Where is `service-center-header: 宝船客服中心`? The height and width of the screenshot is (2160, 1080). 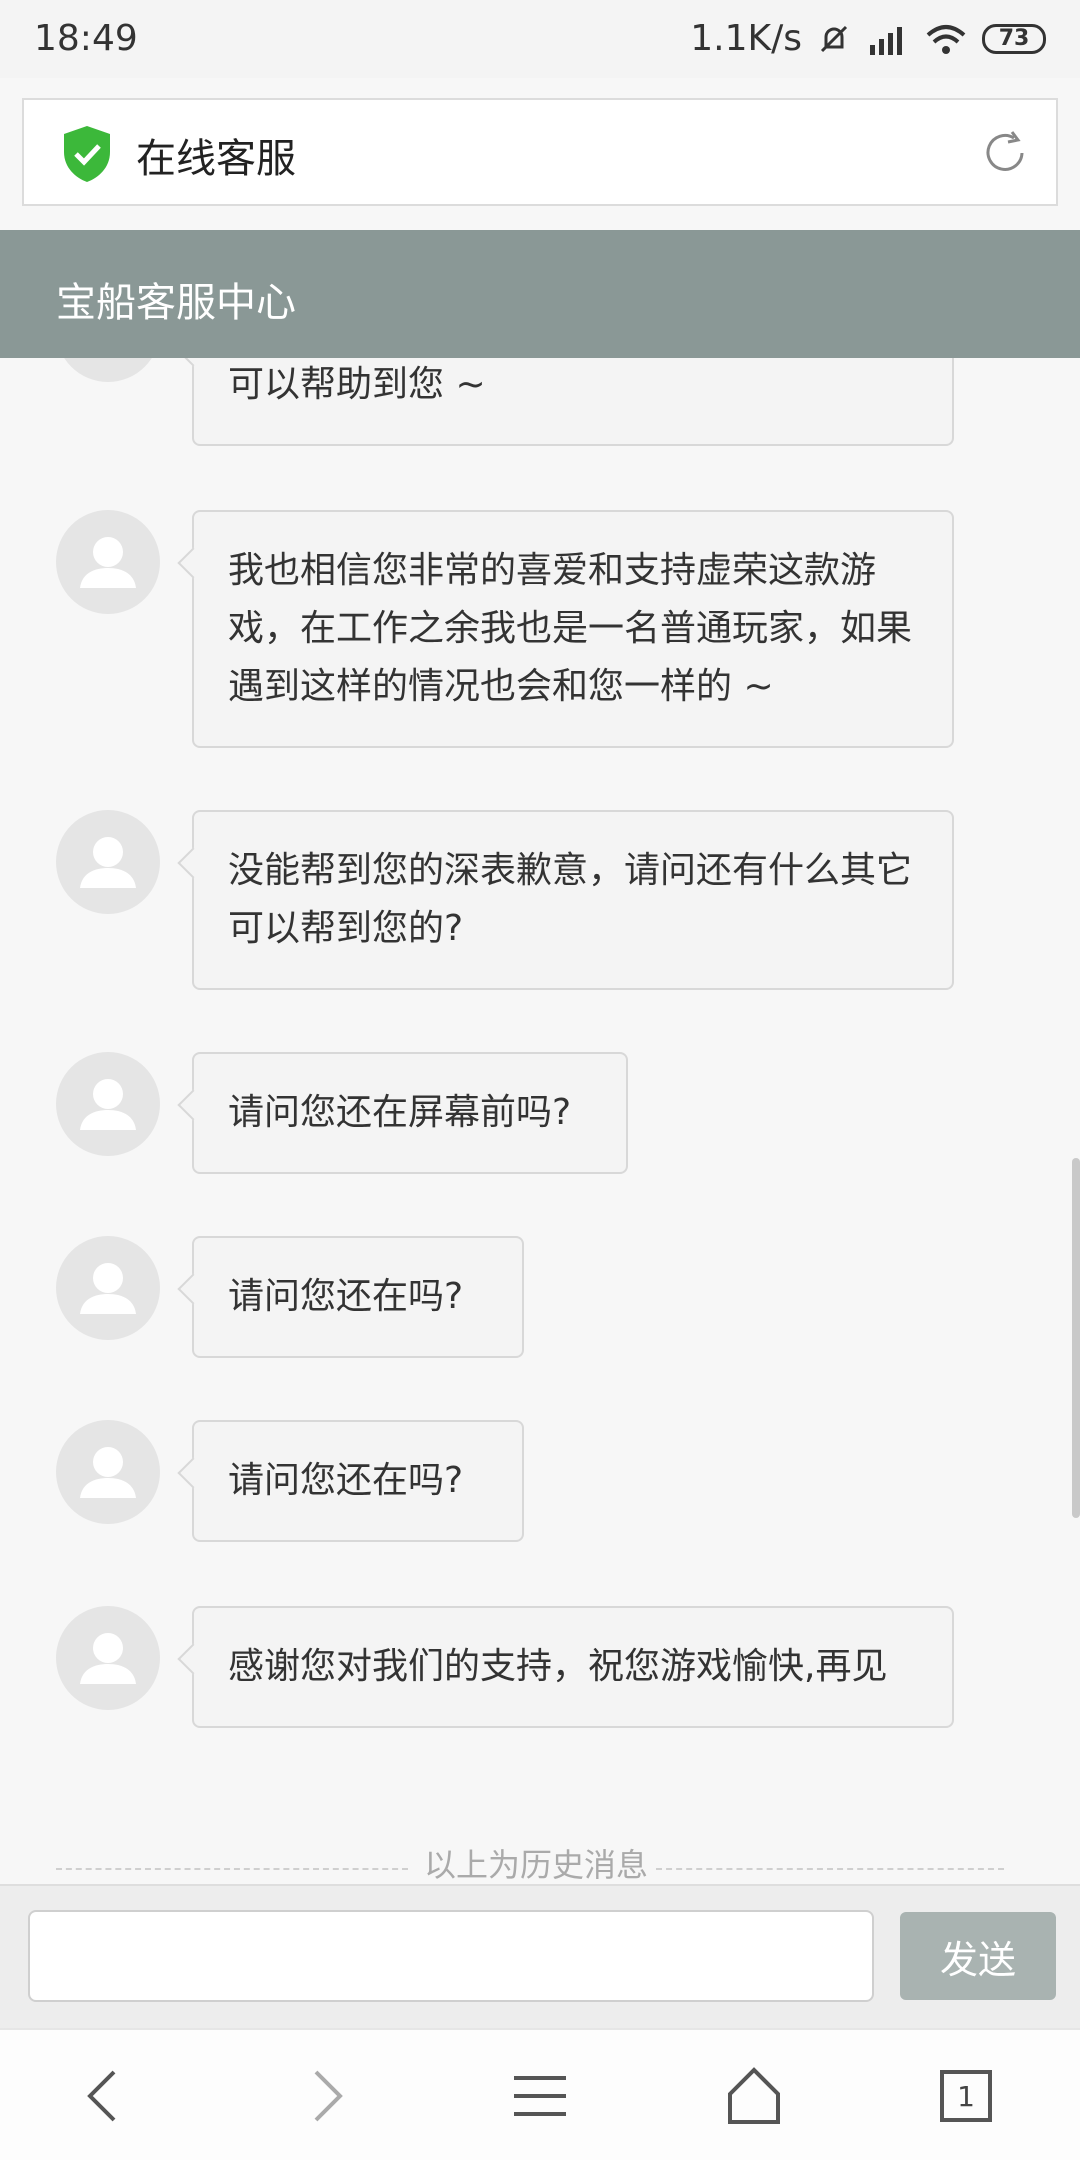 service-center-header: 宝船客服中心 is located at coordinates (540, 294).